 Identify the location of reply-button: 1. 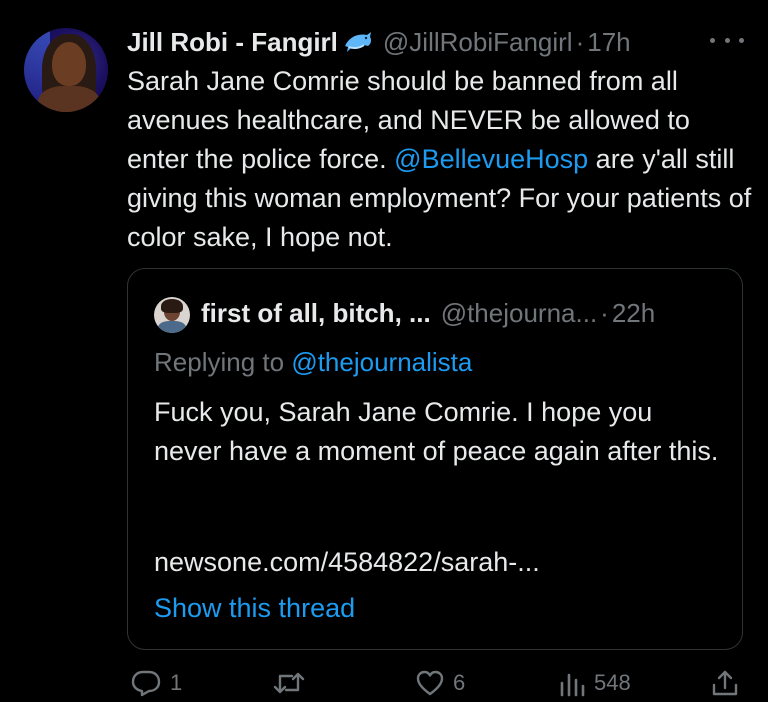
(156, 683).